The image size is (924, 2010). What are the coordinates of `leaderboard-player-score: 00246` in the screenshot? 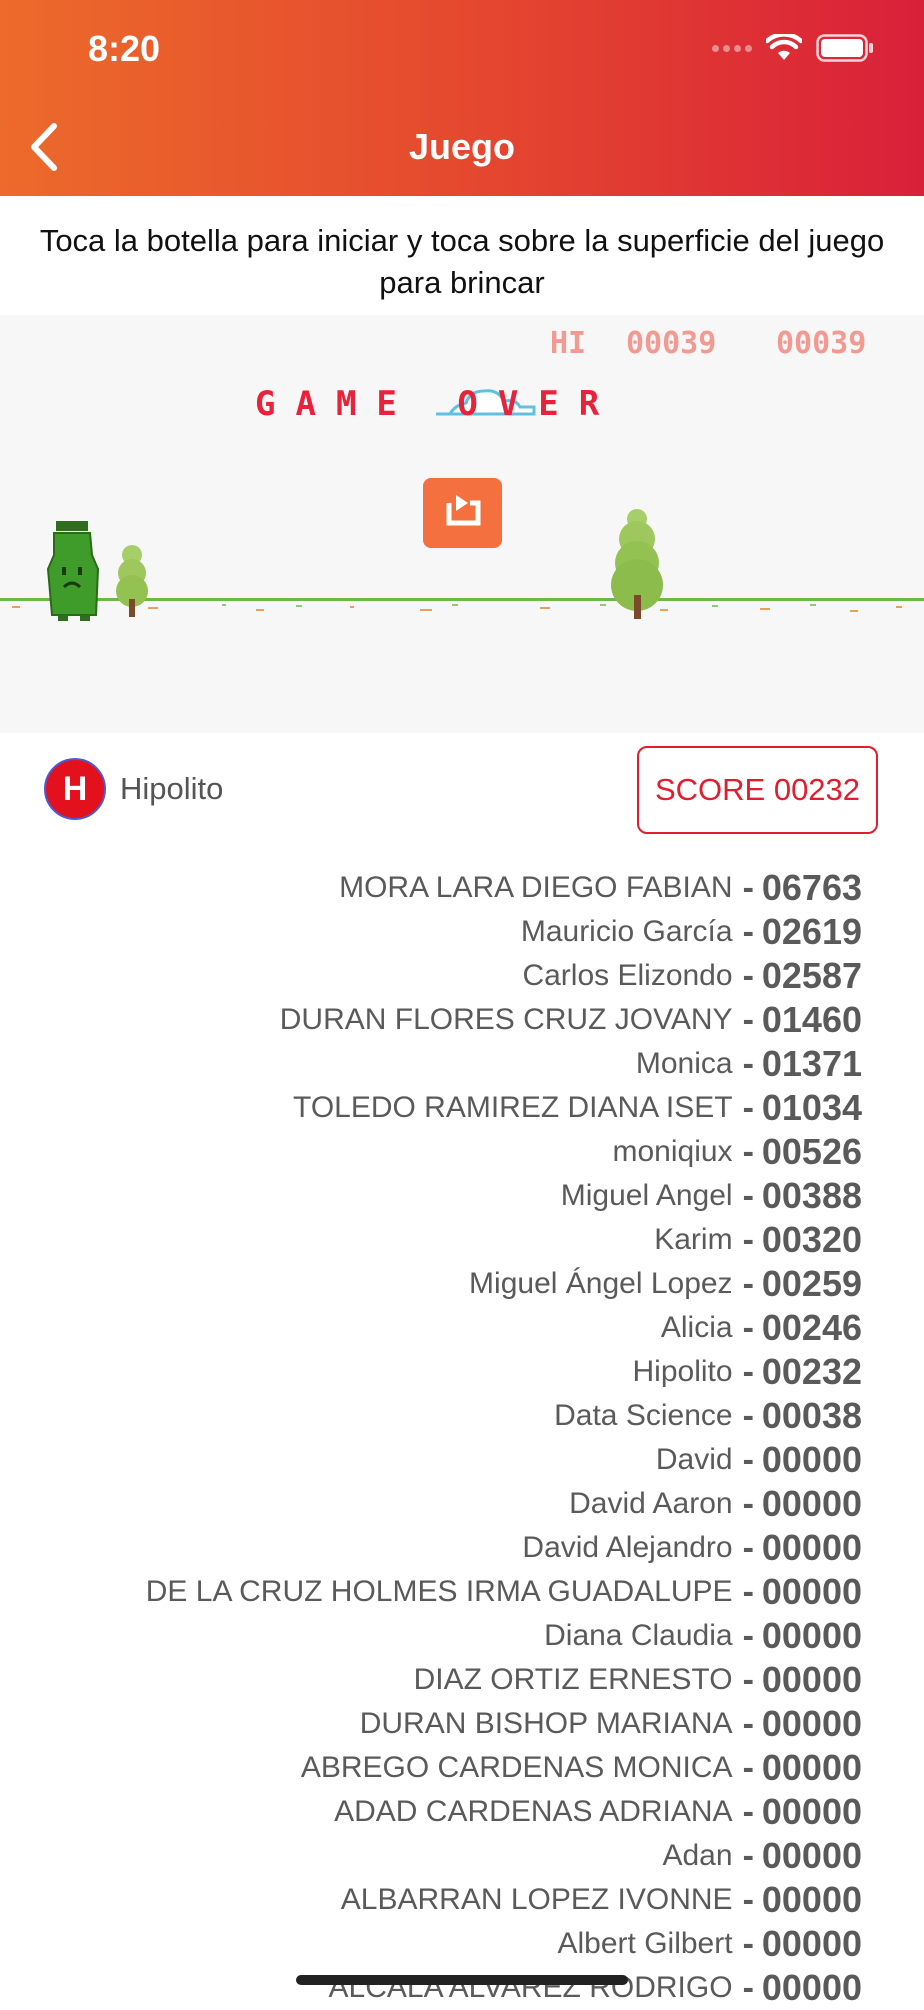 It's located at (811, 1327).